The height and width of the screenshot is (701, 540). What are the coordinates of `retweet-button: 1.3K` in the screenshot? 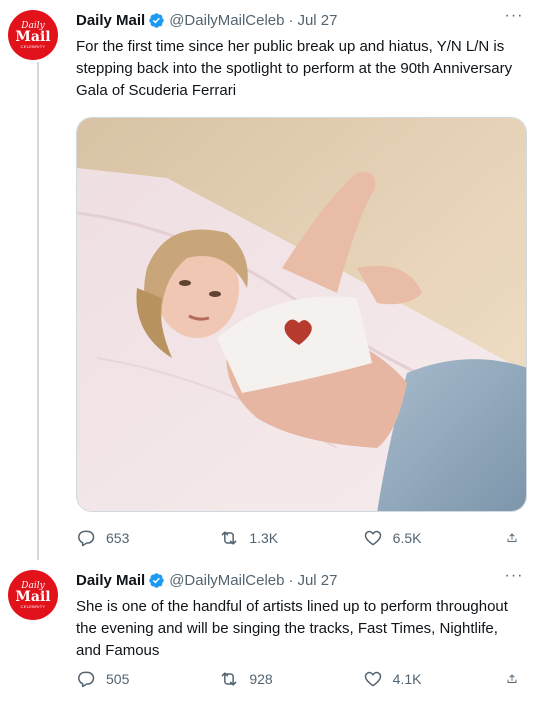 It's located at (274, 538).